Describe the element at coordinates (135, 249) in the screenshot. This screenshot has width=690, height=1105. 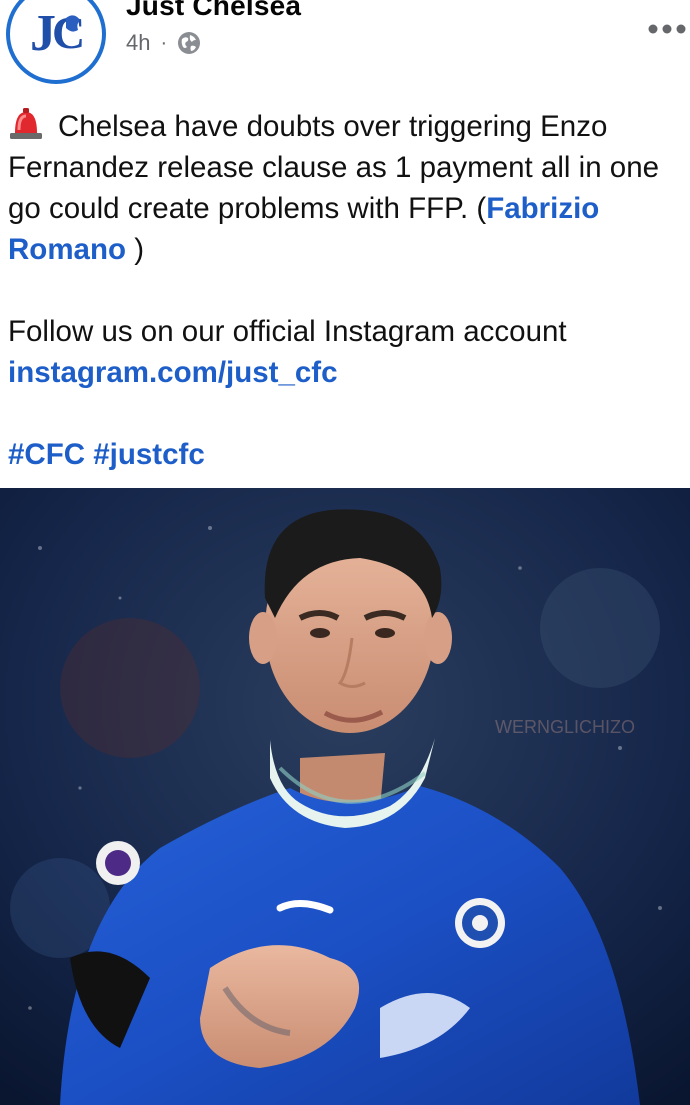
I see `post-main-close: )` at that location.